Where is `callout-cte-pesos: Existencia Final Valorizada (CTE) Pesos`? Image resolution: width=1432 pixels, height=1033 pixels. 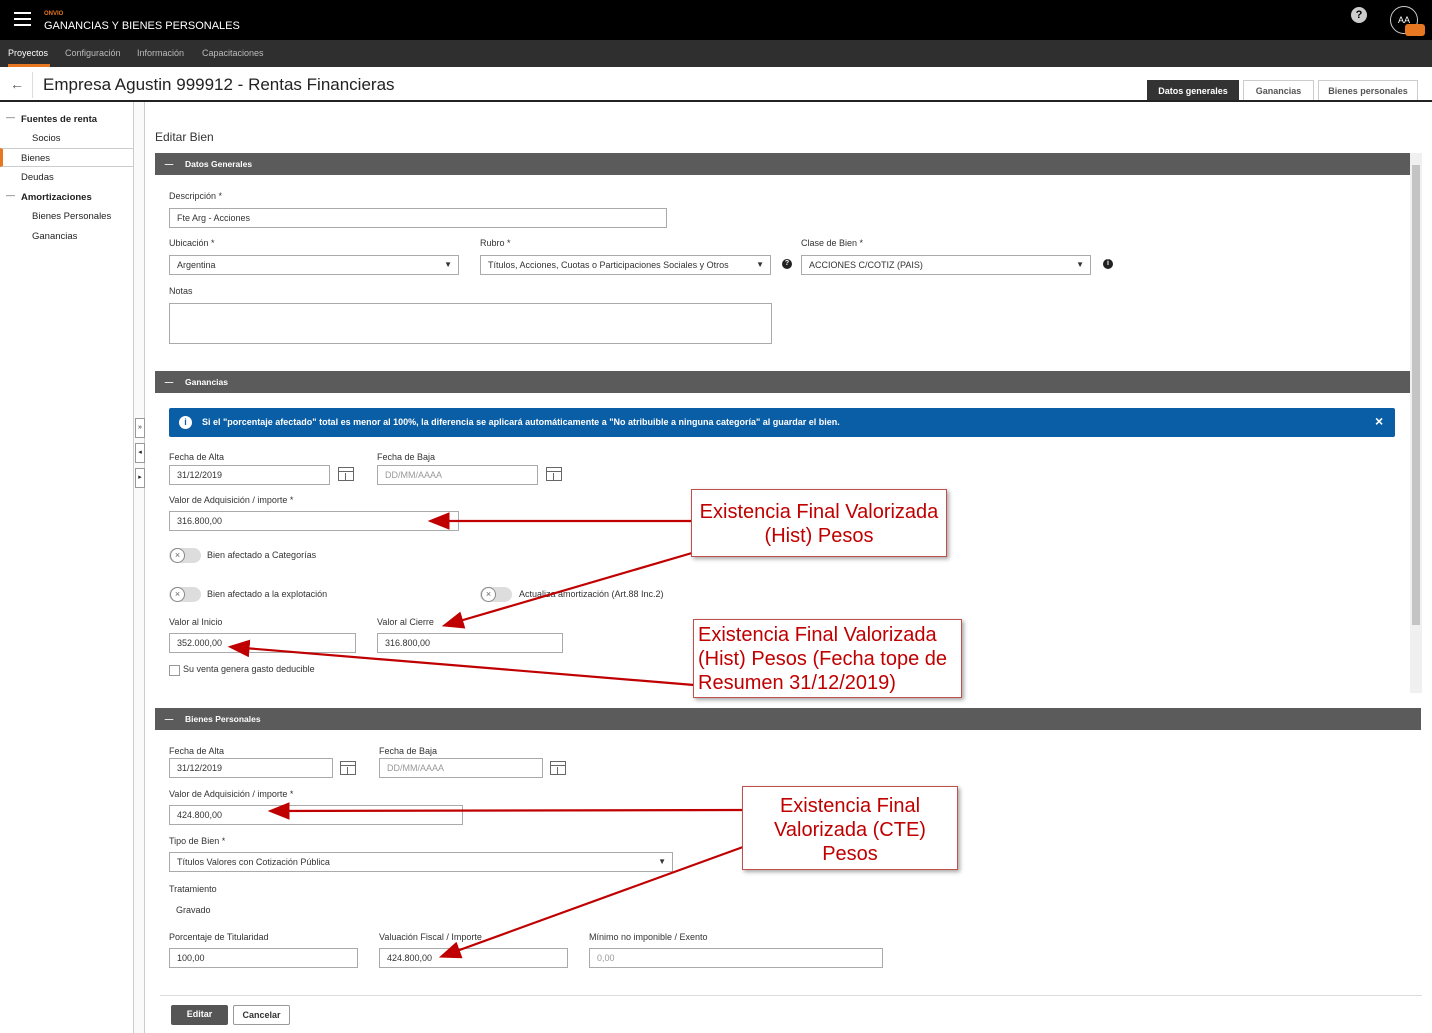 callout-cte-pesos: Existencia Final Valorizada (CTE) Pesos is located at coordinates (850, 828).